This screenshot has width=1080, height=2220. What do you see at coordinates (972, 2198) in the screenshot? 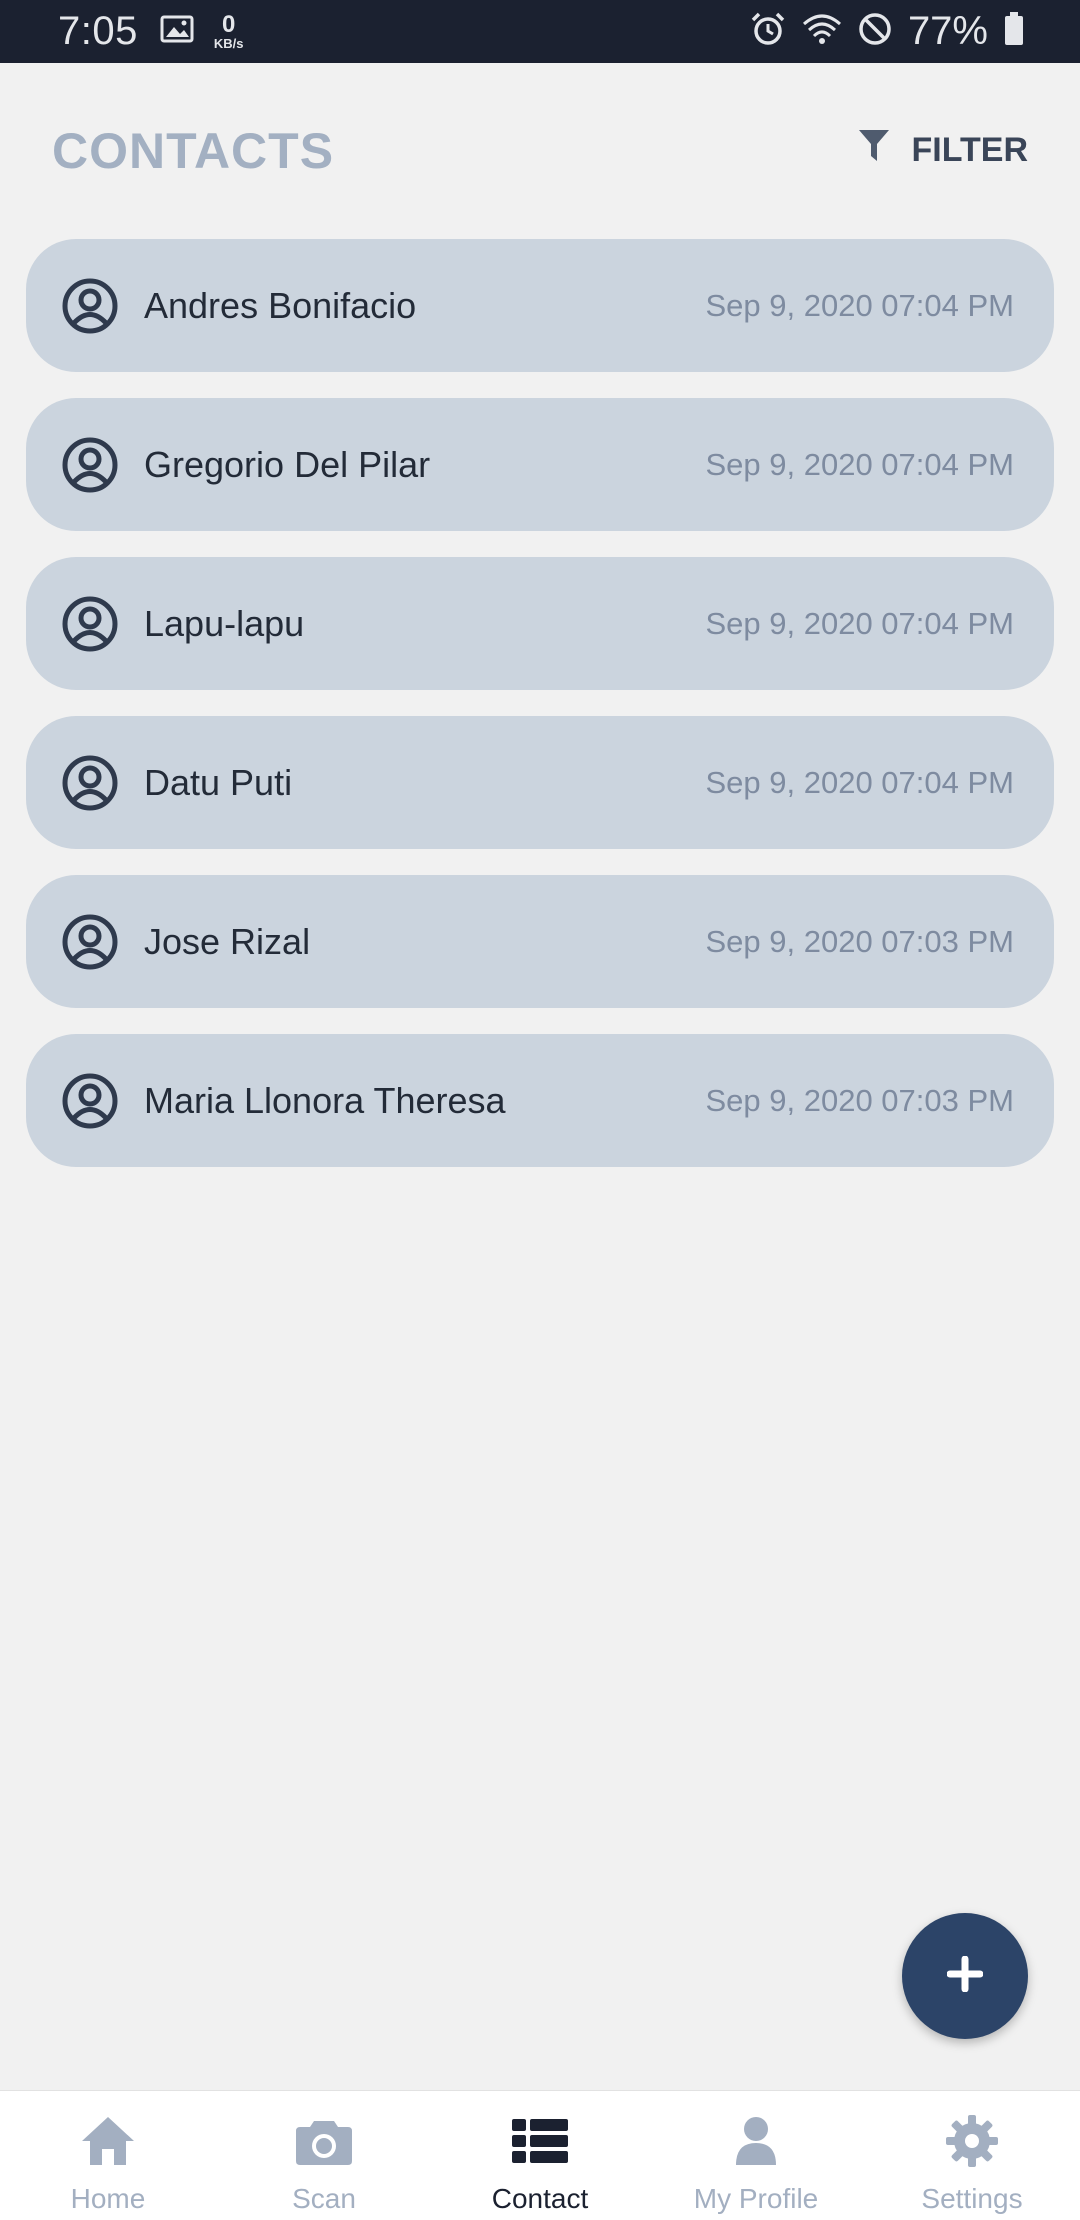
I see `nav-label-settings: Settings` at bounding box center [972, 2198].